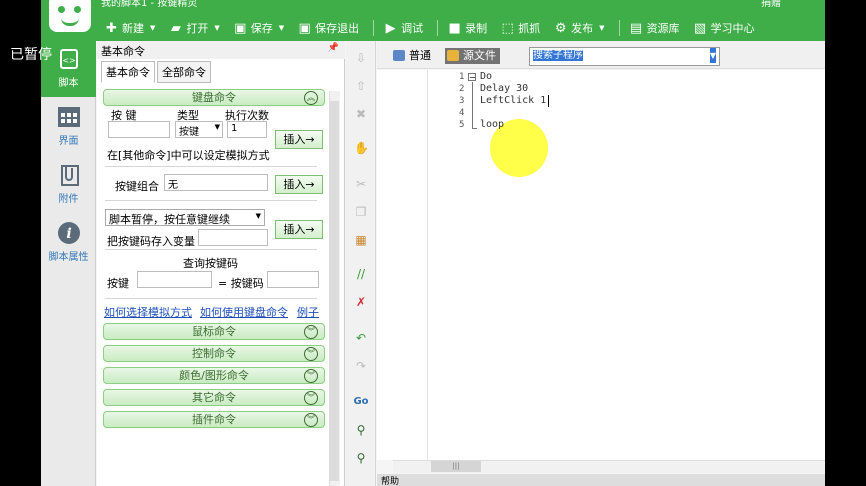 This screenshot has height=486, width=866. I want to click on type-select: 按键 ▼, so click(199, 129).